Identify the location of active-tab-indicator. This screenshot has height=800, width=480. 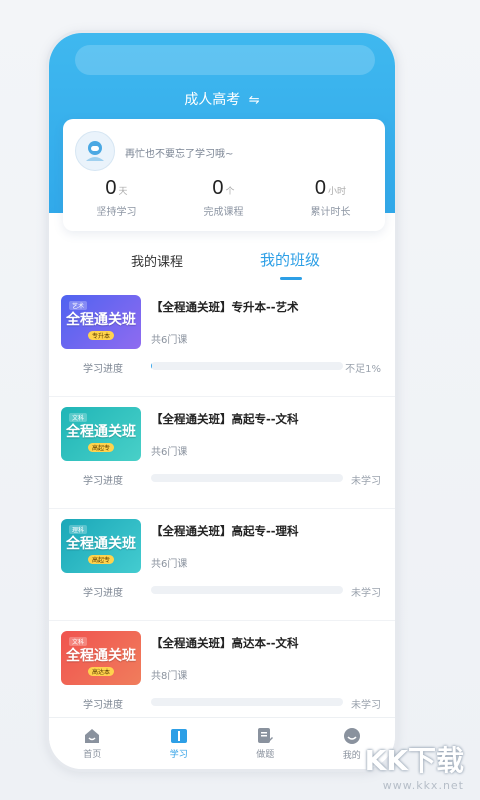
(291, 278).